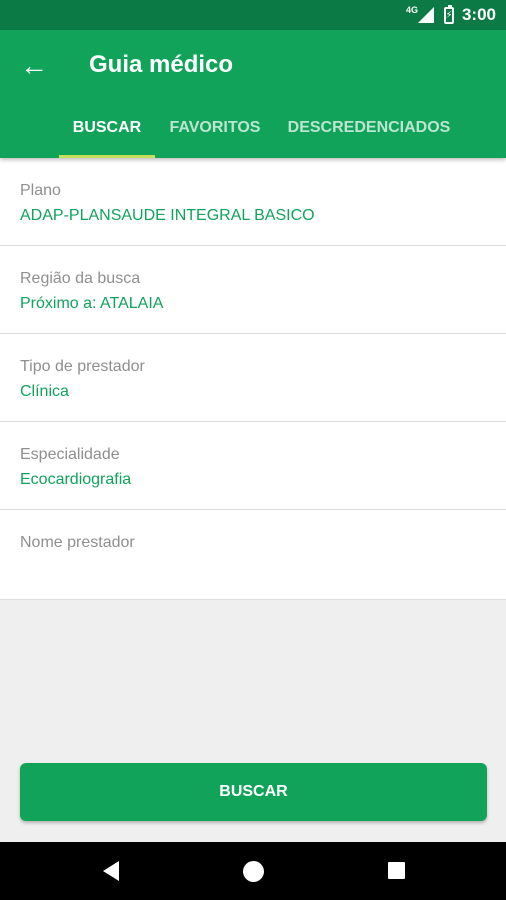  Describe the element at coordinates (253, 202) in the screenshot. I see `field-plano: Plano ADAP-PLANSAUDE INTEGRAL BASICO` at that location.